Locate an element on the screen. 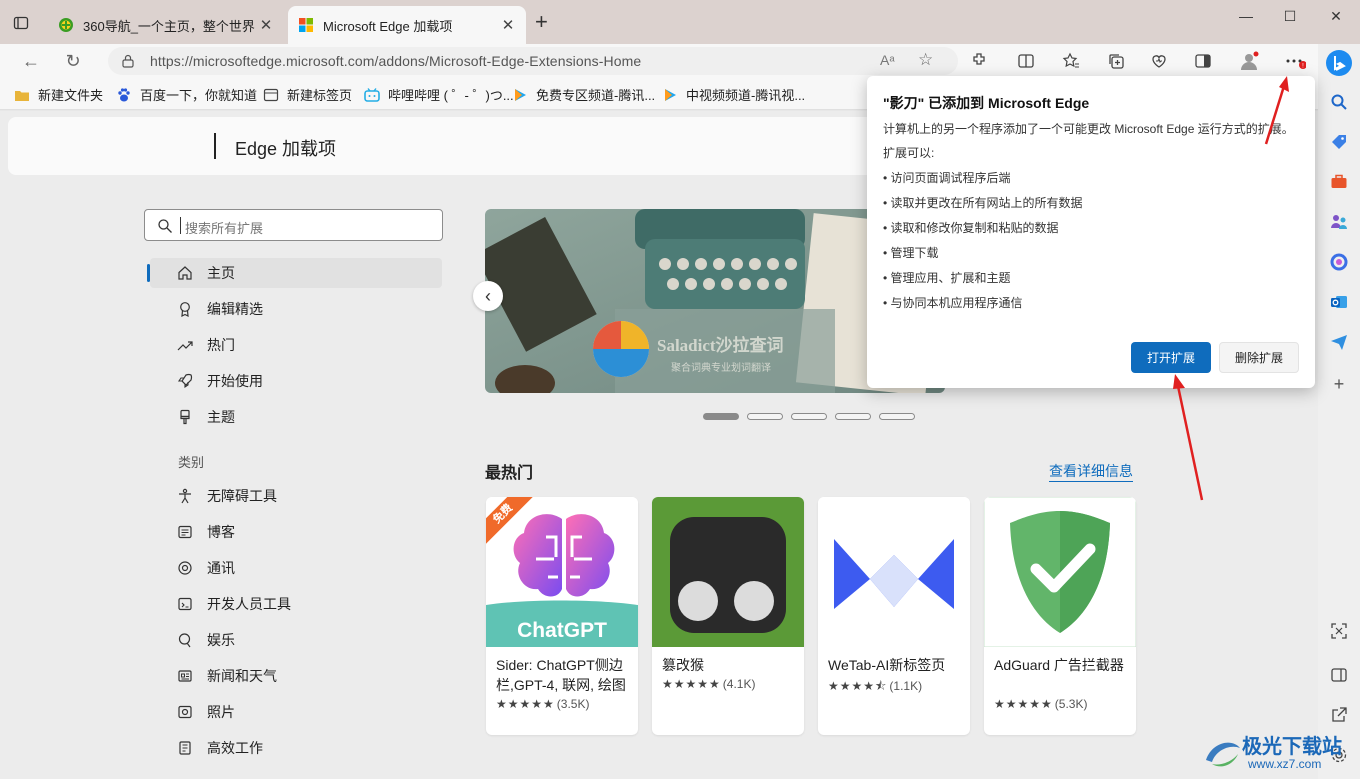  nav-label: 高效工作 is located at coordinates (235, 748).